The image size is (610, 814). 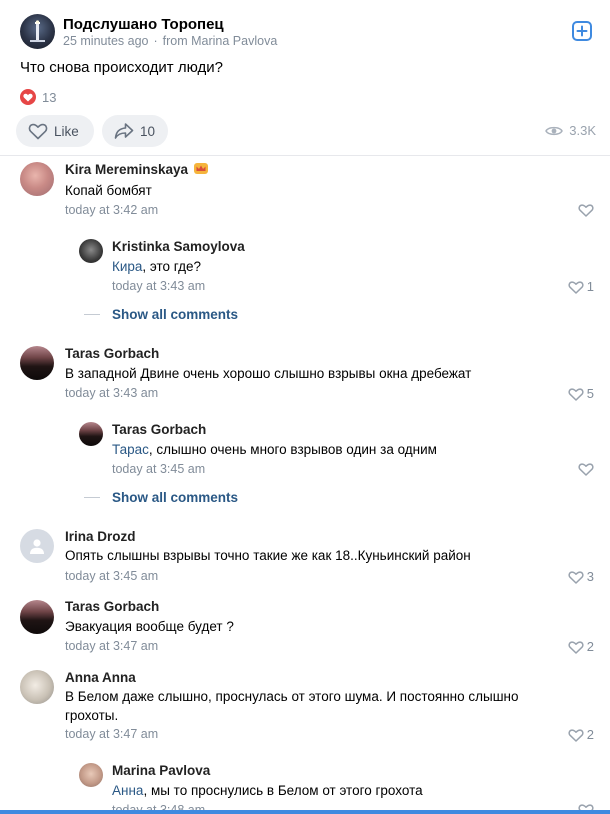 I want to click on add-button, so click(x=582, y=31).